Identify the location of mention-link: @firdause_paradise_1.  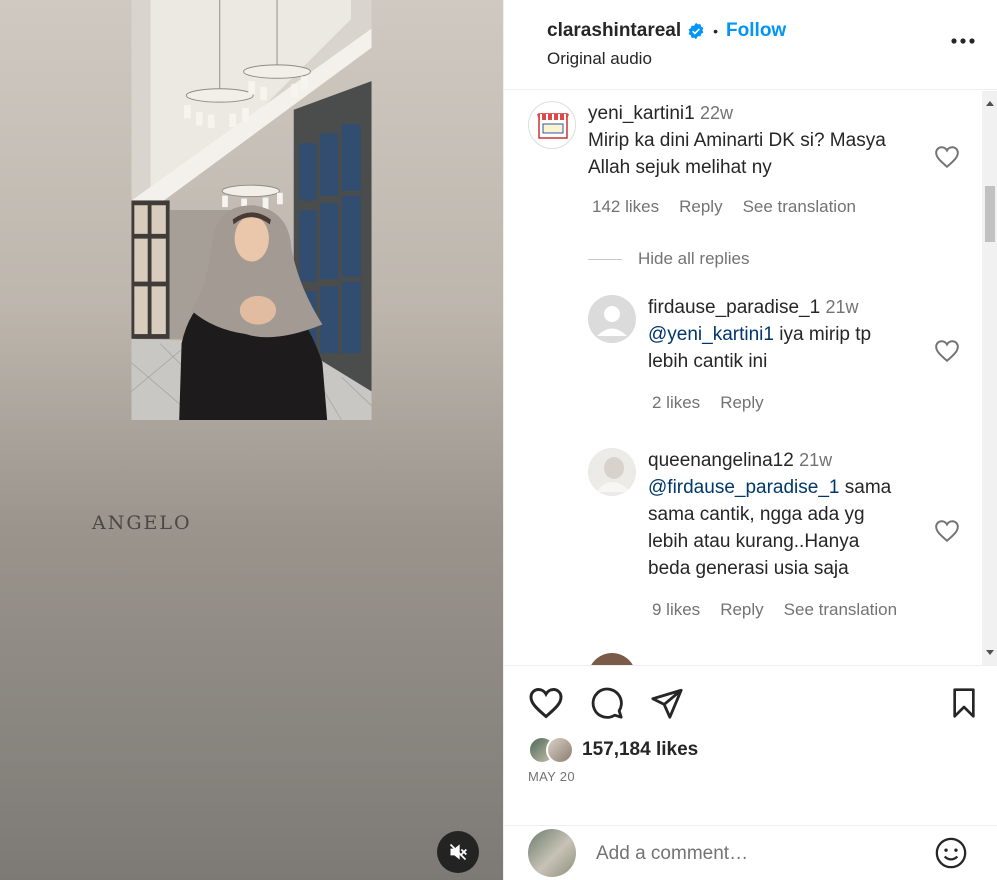
(743, 487).